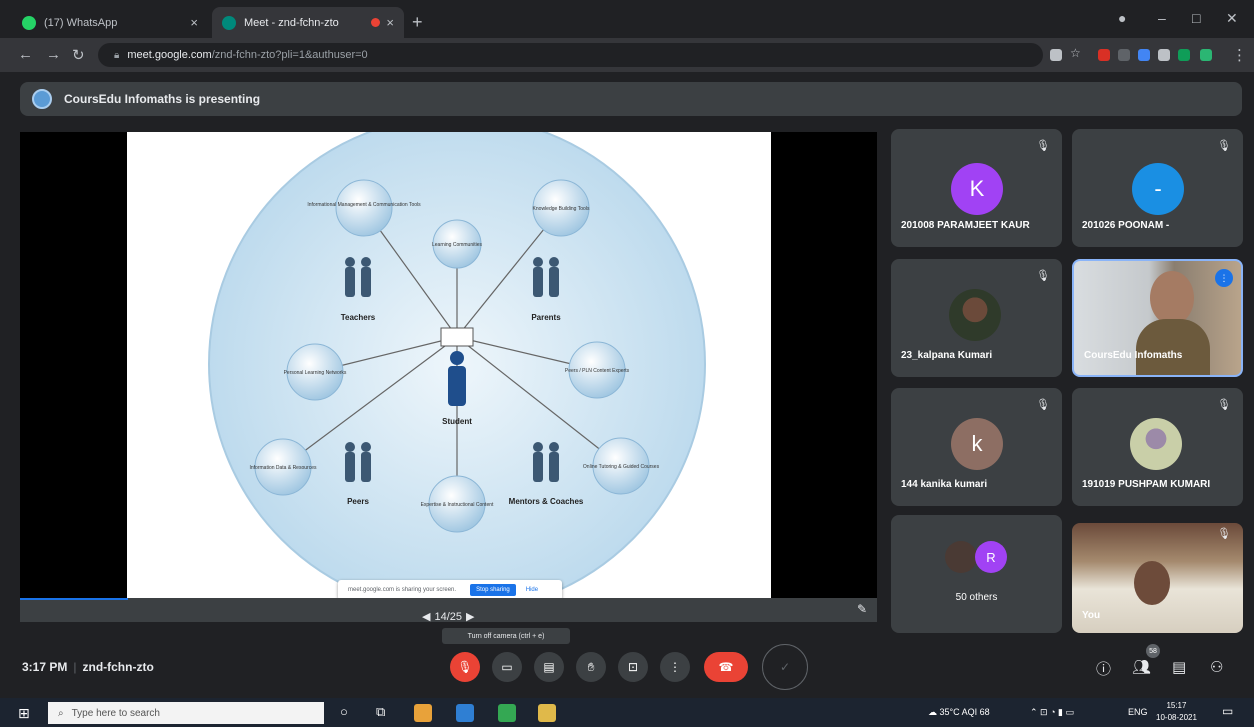 The width and height of the screenshot is (1254, 727). I want to click on participant-tile: 🎙︎ - 201026 POONAM -, so click(1157, 188).